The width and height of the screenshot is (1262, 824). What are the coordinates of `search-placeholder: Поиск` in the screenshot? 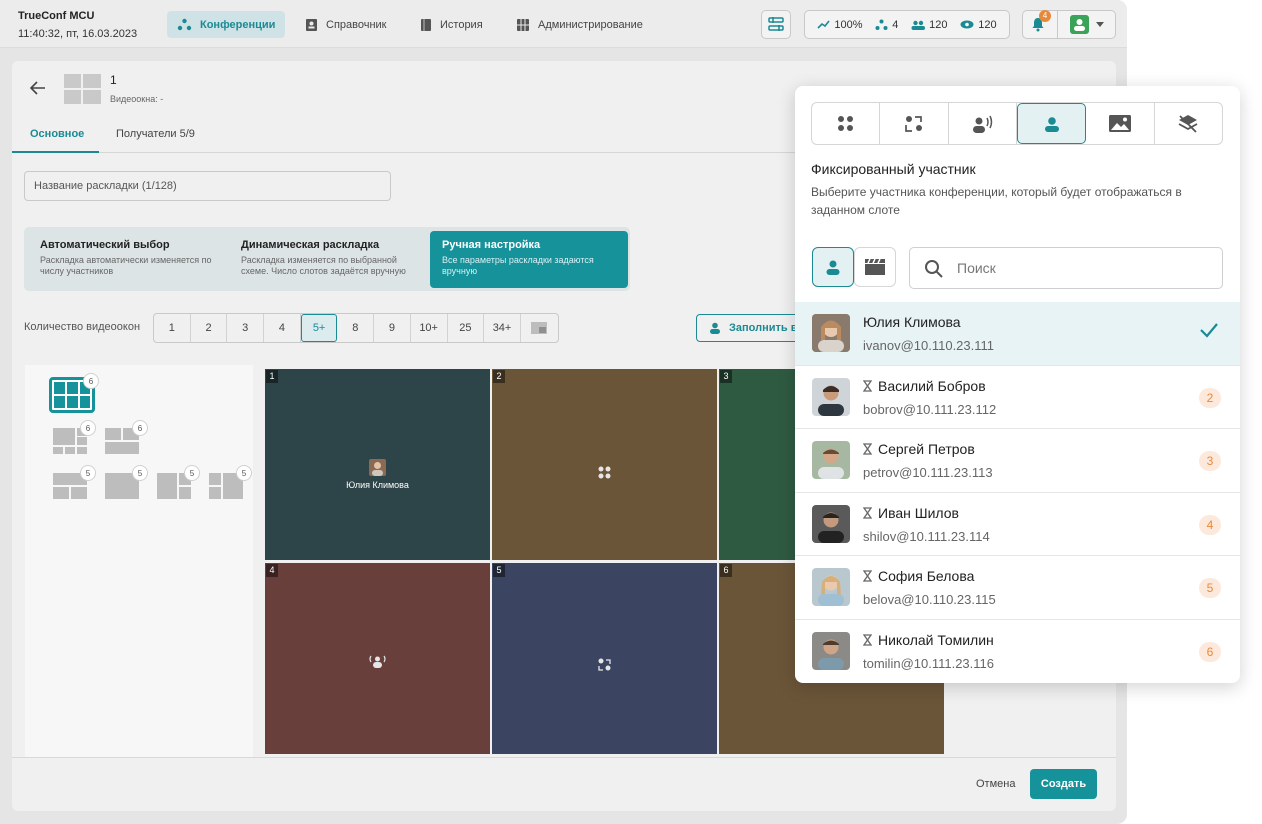 It's located at (976, 268).